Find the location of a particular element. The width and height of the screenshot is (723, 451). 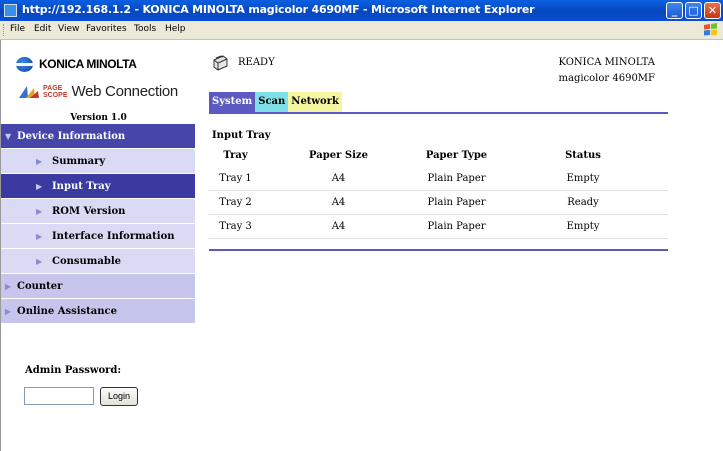

sidebar-item-label: Counter is located at coordinates (40, 286).